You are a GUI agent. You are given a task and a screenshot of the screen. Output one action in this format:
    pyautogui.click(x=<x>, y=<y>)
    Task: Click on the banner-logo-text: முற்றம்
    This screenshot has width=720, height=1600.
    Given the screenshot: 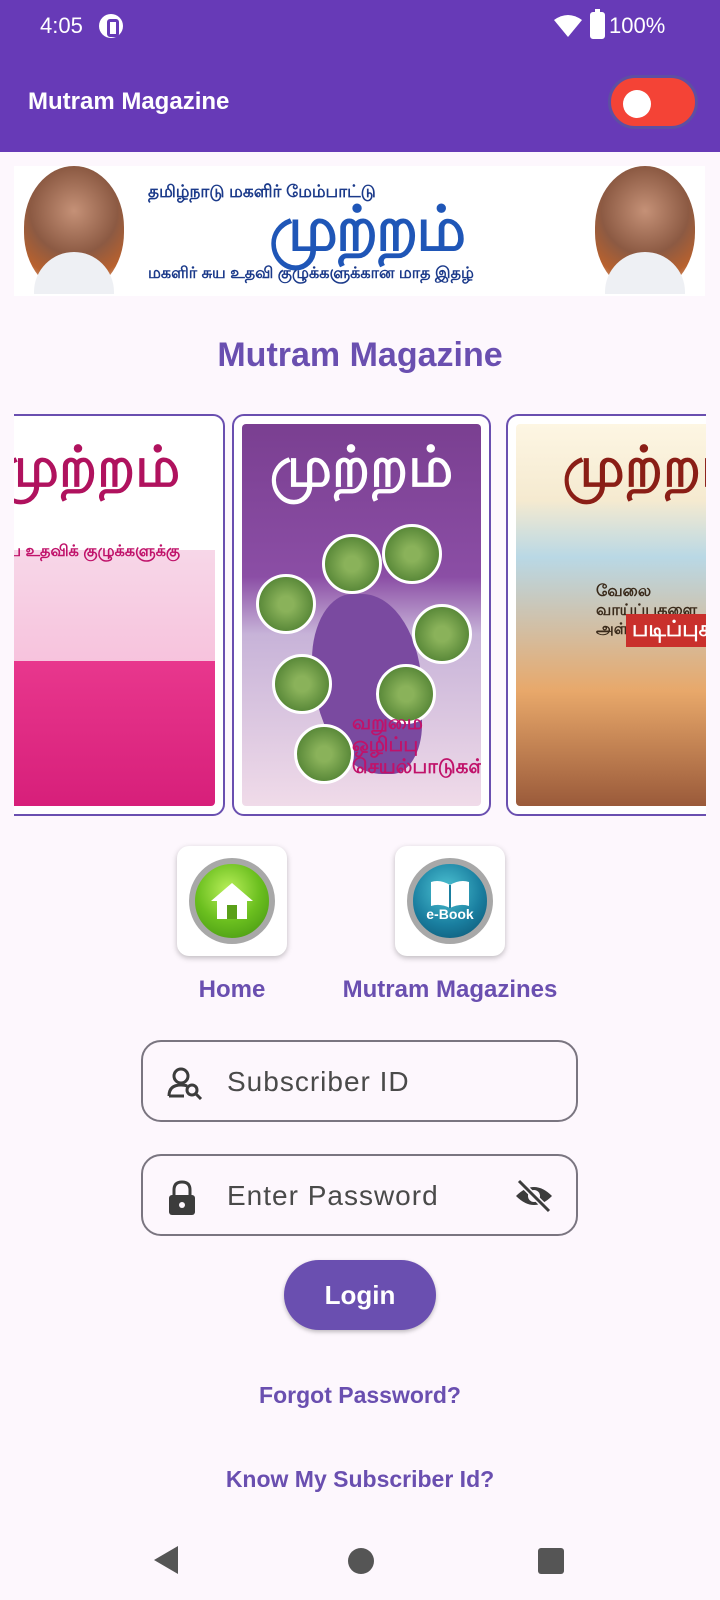 What is the action you would take?
    pyautogui.click(x=367, y=229)
    